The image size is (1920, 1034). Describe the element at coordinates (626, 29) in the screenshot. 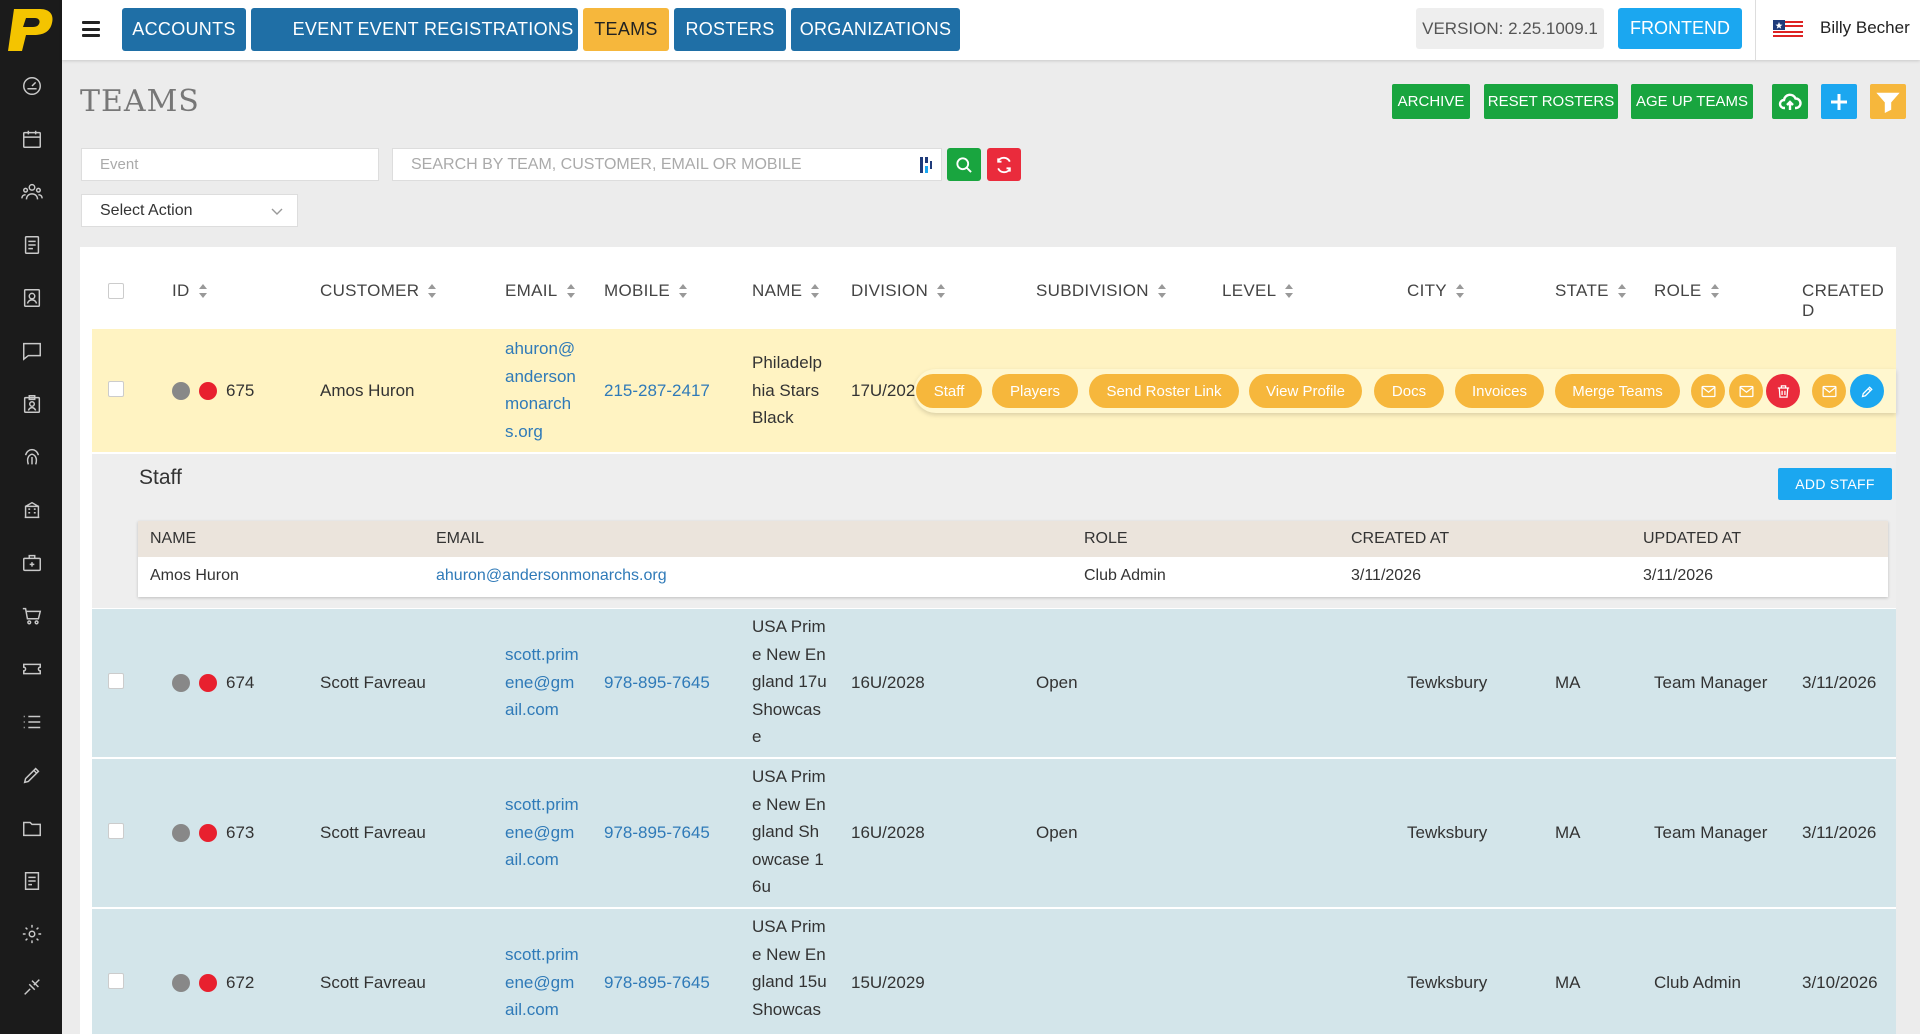

I see `nav-tab-teams: TEAMS` at that location.